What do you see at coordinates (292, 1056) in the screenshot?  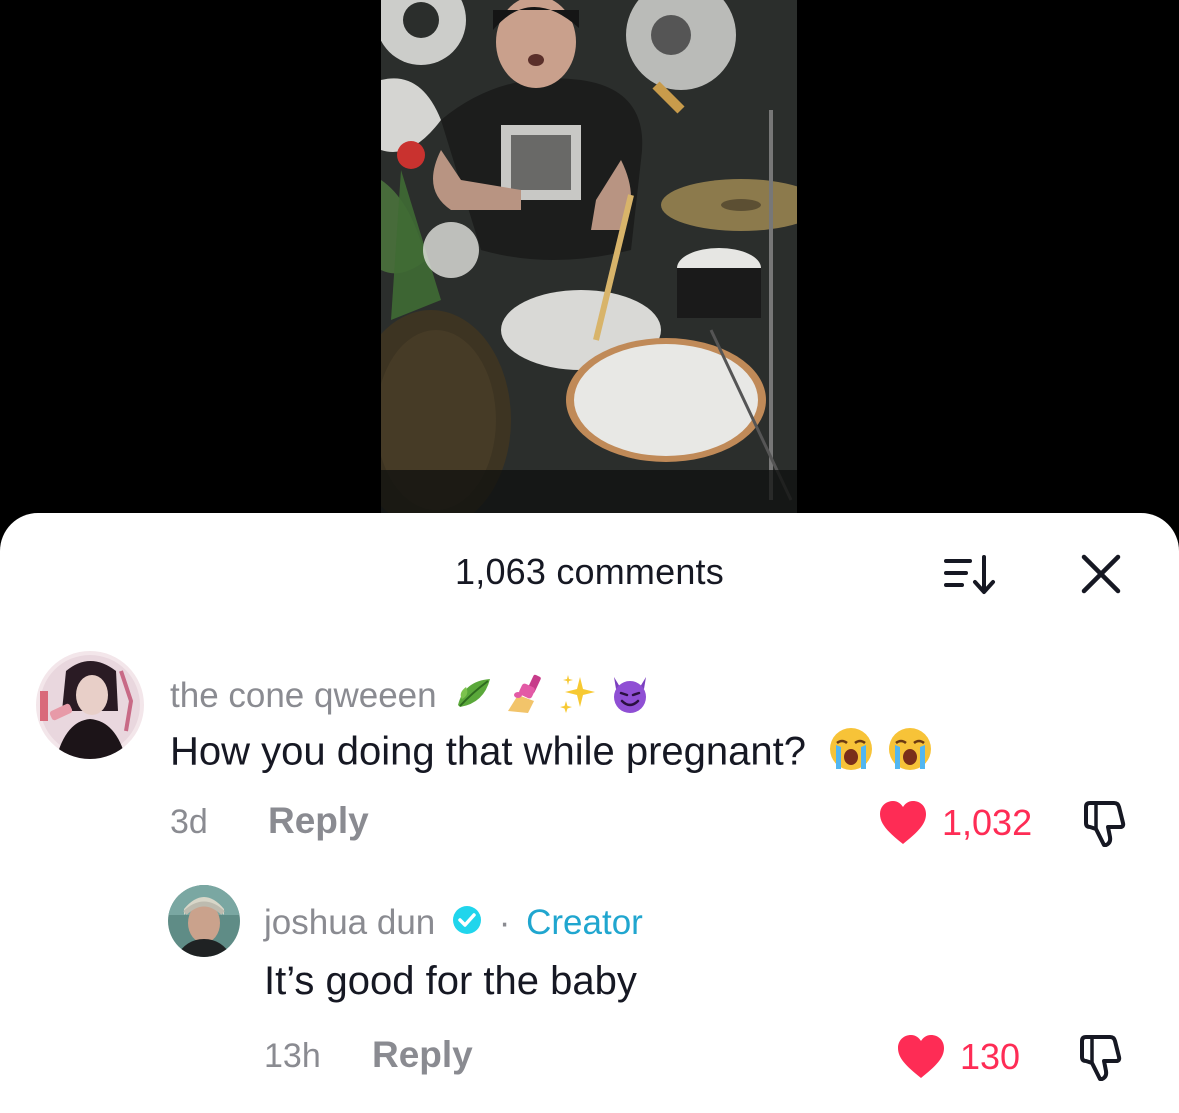 I see `comment-timestamp: 13h` at bounding box center [292, 1056].